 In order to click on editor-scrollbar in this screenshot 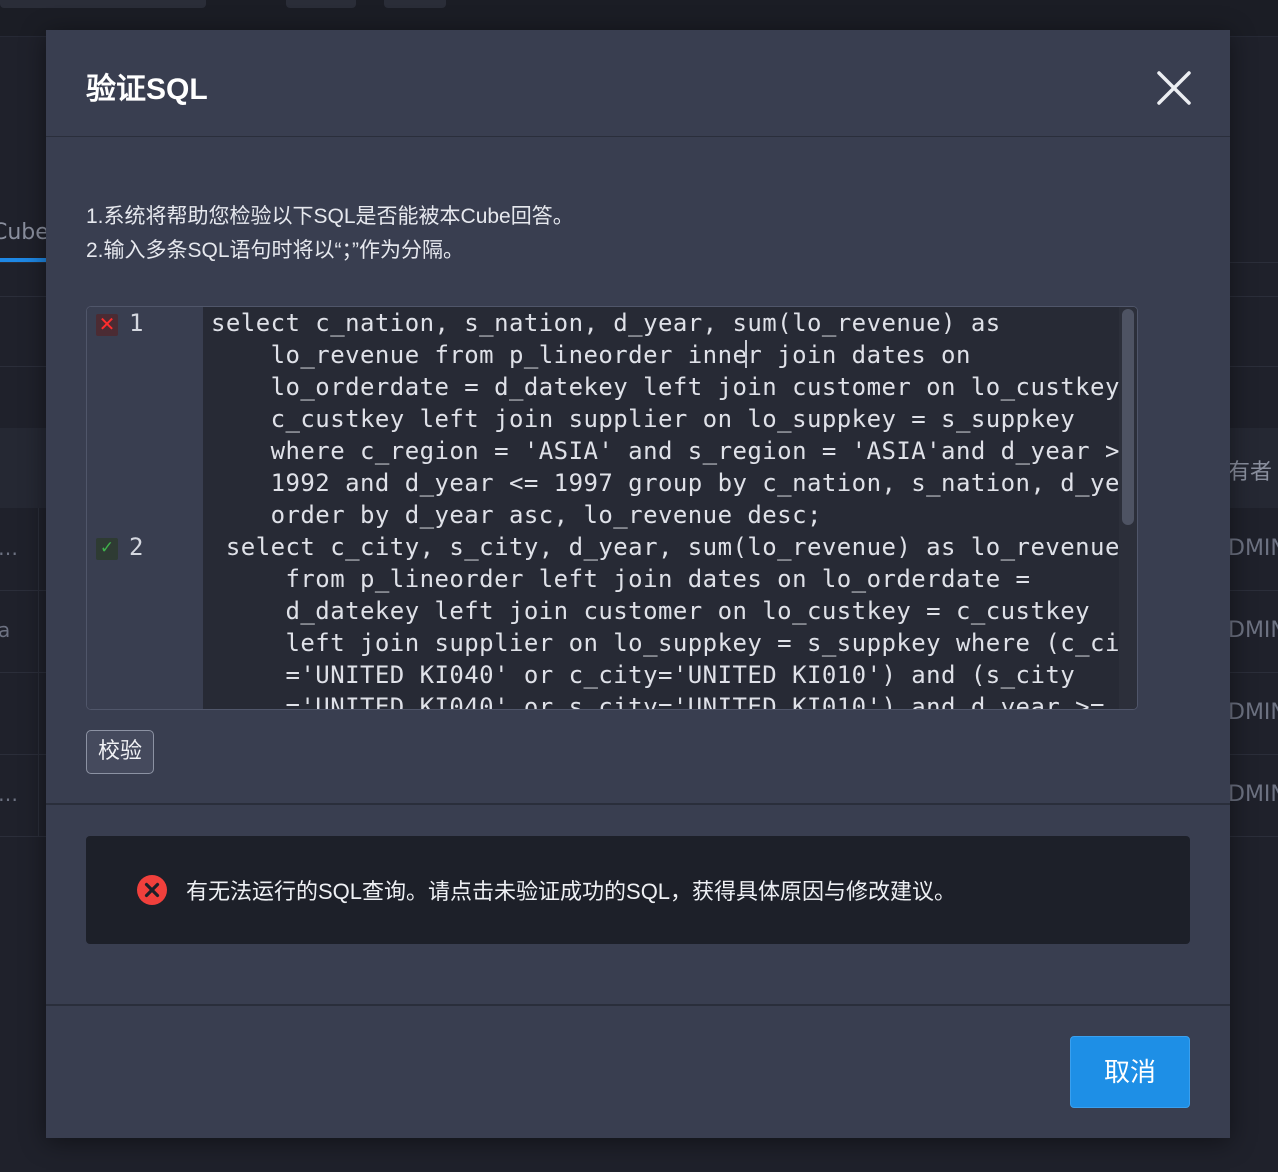, I will do `click(1128, 508)`.